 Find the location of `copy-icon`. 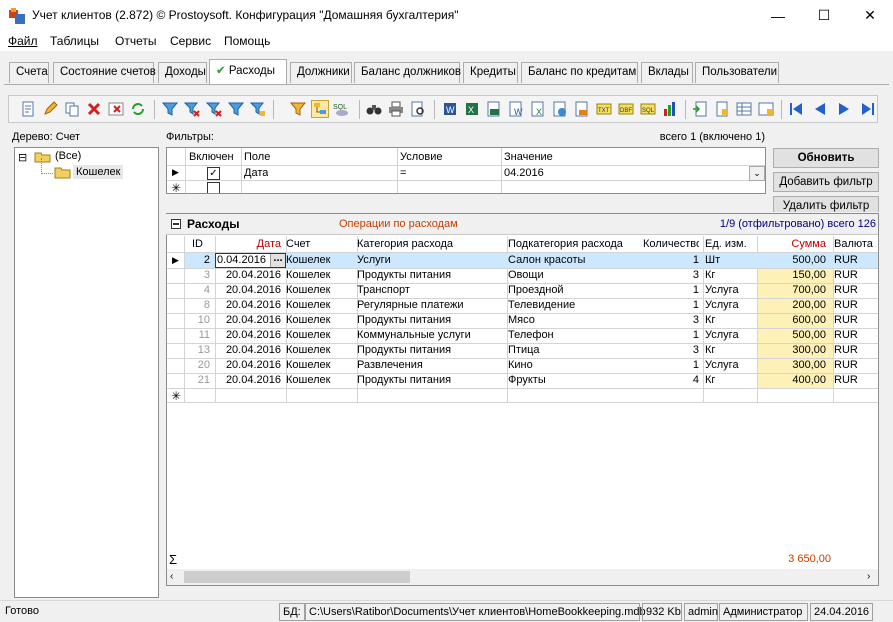

copy-icon is located at coordinates (72, 109).